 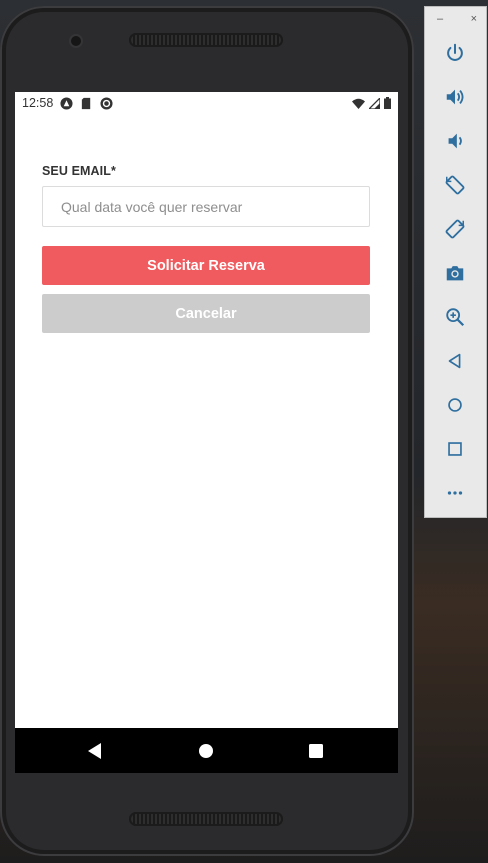 I want to click on home-icon, so click(x=455, y=405).